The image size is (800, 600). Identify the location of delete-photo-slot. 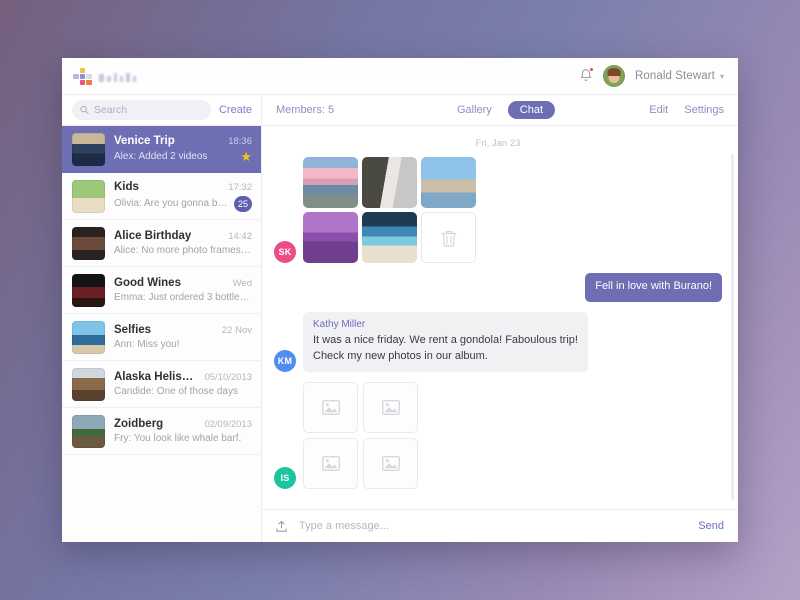
(448, 237).